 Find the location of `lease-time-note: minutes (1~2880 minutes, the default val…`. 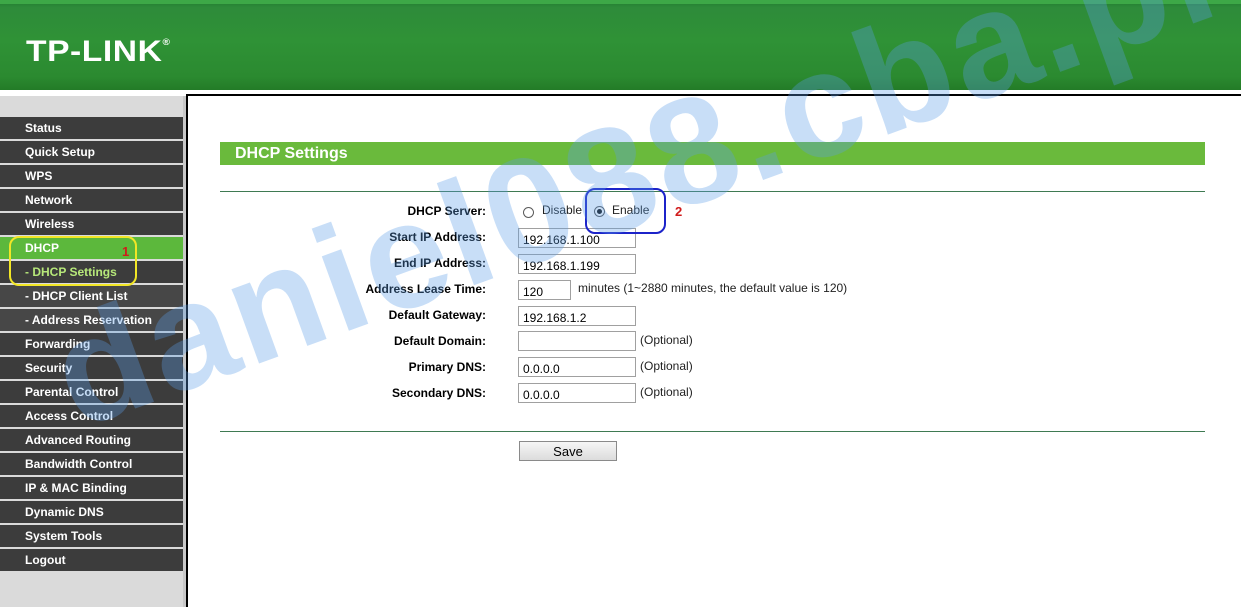

lease-time-note: minutes (1~2880 minutes, the default val… is located at coordinates (713, 288).